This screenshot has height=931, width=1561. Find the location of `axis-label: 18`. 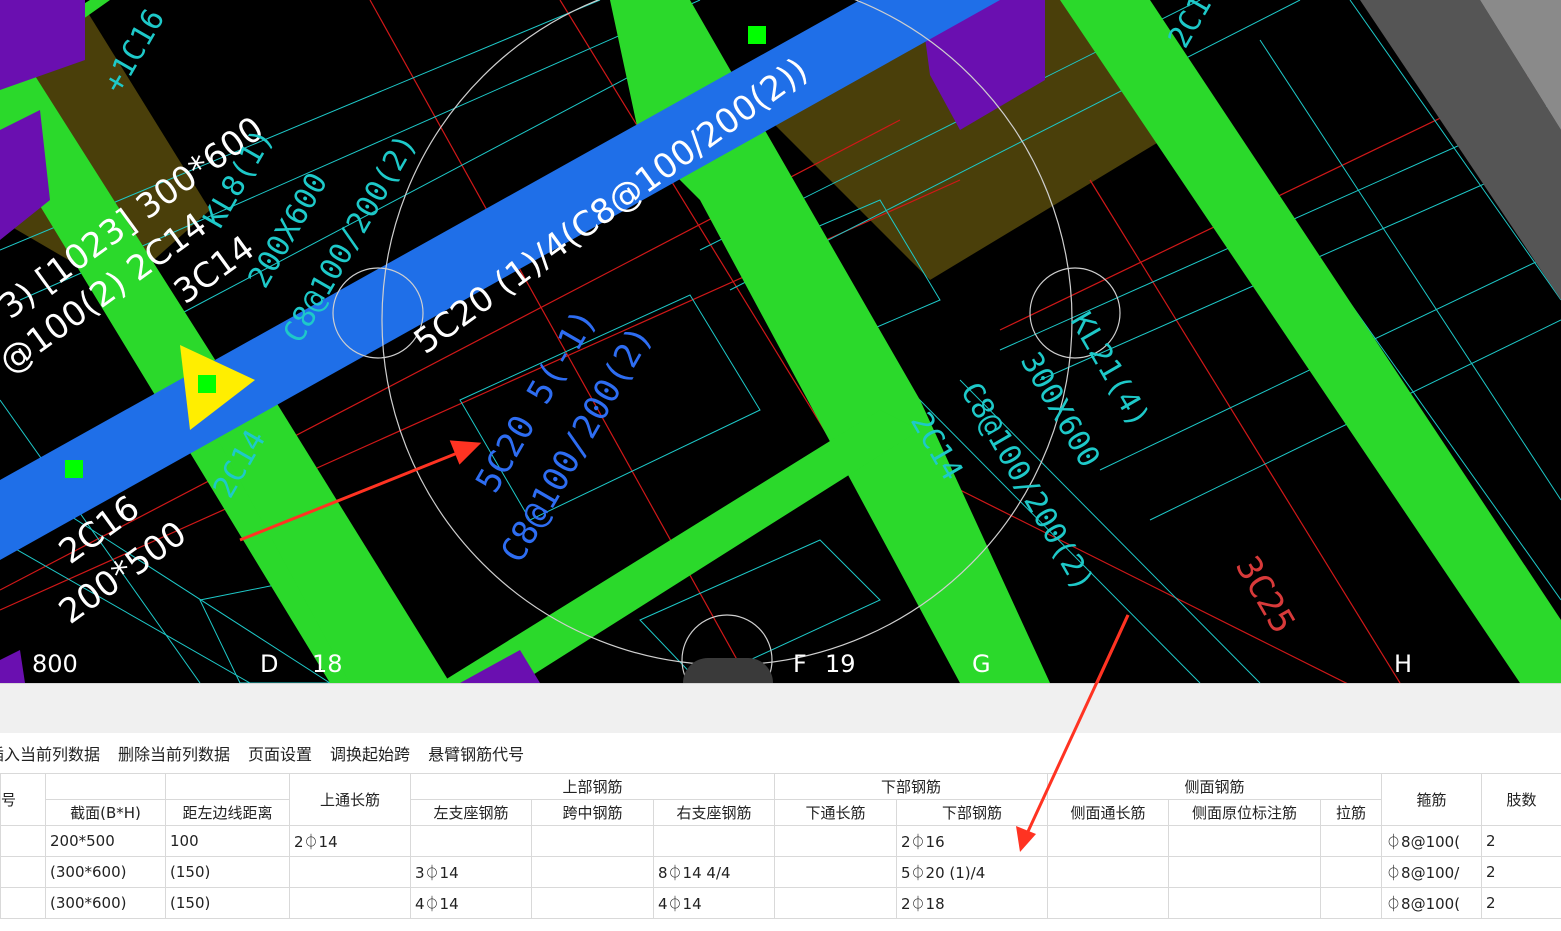

axis-label: 18 is located at coordinates (327, 664).